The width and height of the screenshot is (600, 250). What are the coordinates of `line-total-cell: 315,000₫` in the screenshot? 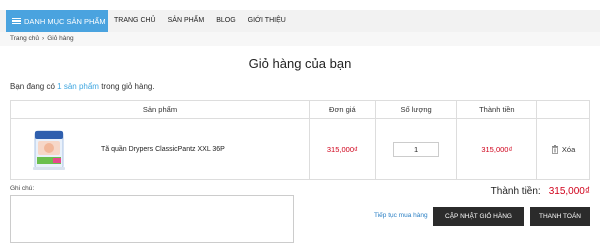 It's located at (497, 149).